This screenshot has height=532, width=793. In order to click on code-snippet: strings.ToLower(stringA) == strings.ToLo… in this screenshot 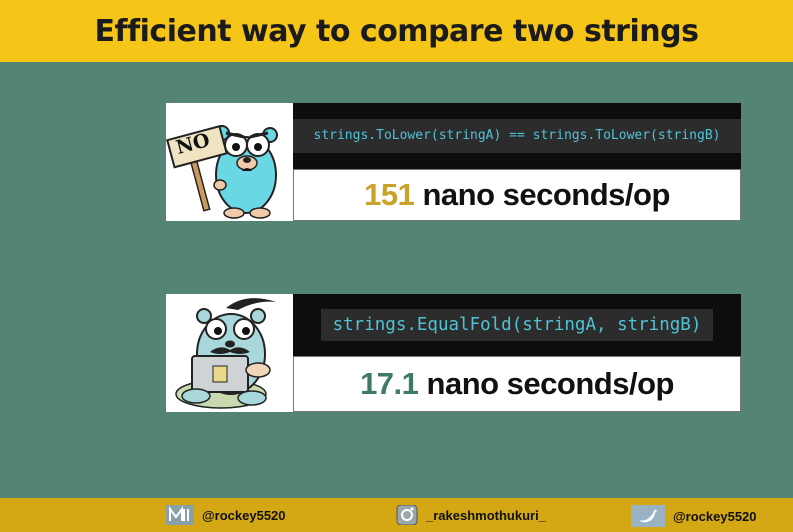, I will do `click(517, 136)`.